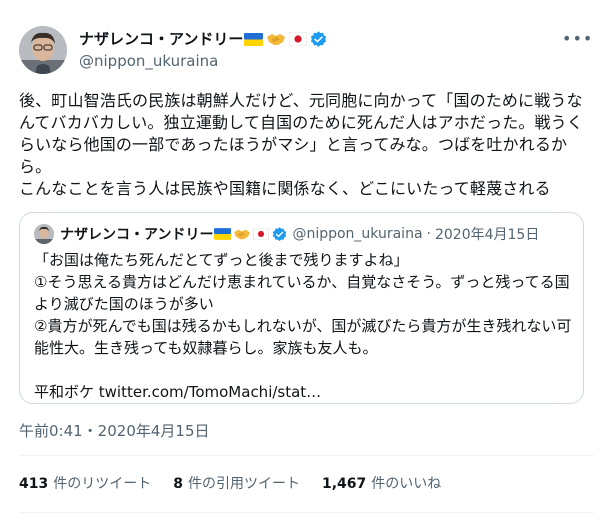  What do you see at coordinates (148, 61) in the screenshot?
I see `author-handle: @nippon_ukuraina` at bounding box center [148, 61].